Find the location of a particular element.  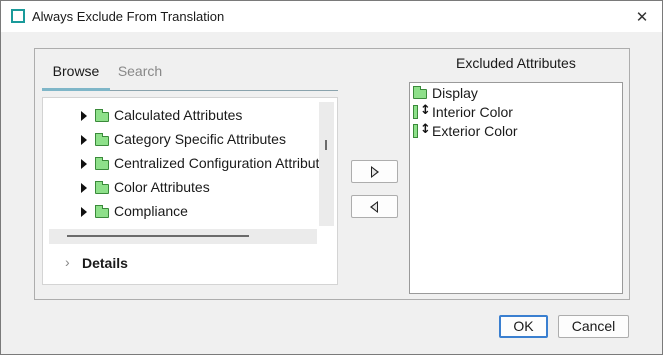

add-to-excluded-button is located at coordinates (374, 171).